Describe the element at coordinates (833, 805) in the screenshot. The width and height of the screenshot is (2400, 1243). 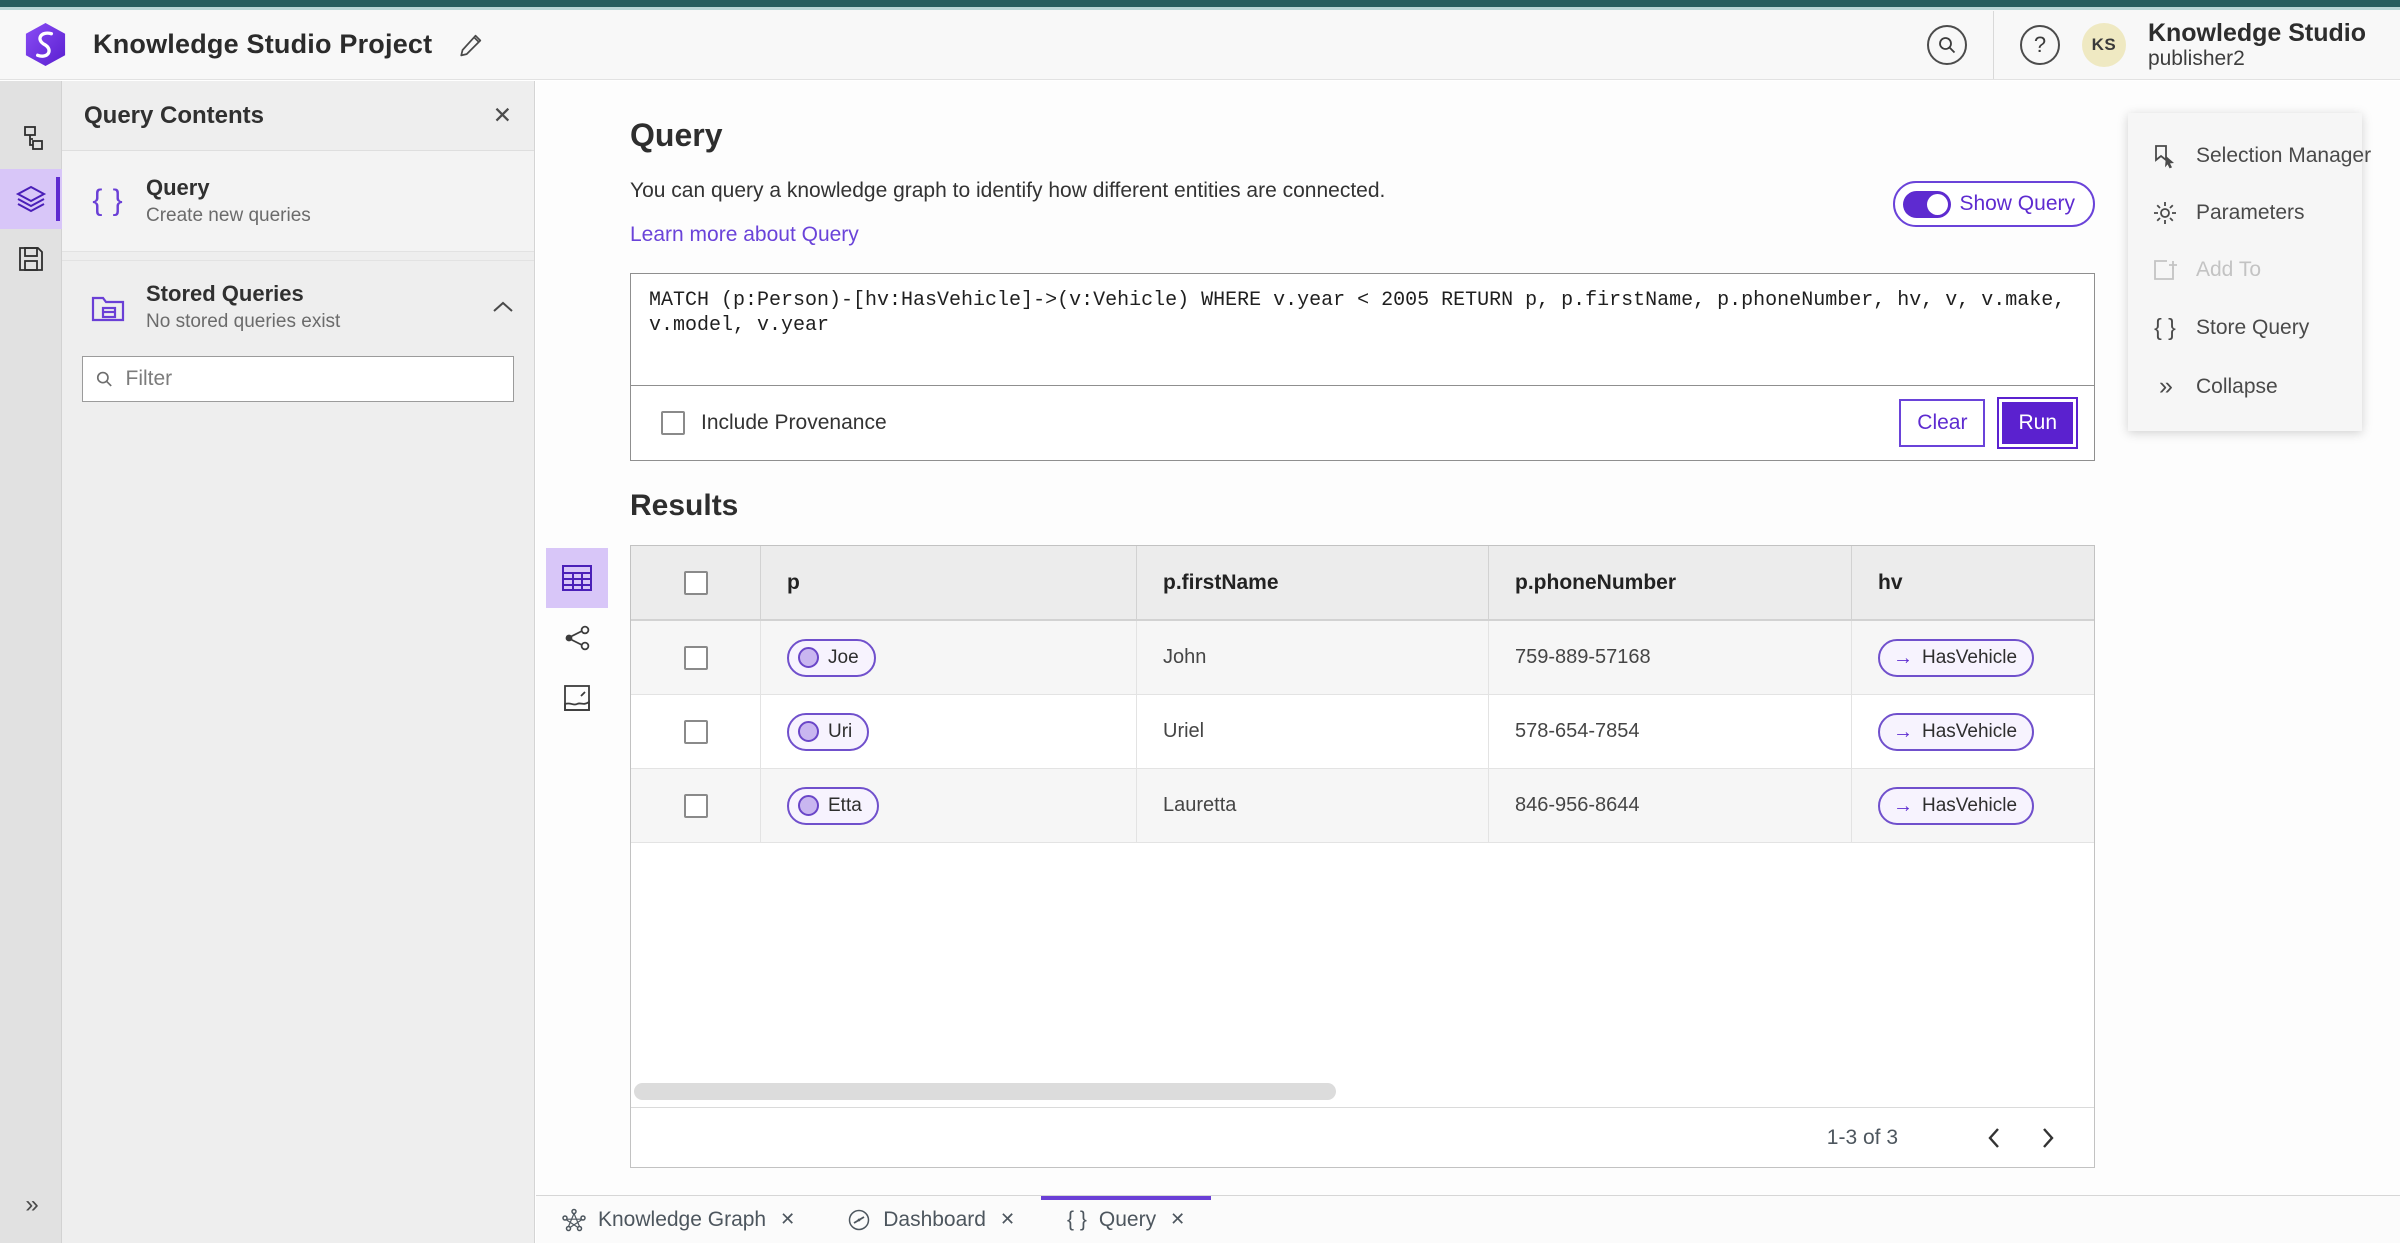
I see `entity-pill: Etta` at that location.